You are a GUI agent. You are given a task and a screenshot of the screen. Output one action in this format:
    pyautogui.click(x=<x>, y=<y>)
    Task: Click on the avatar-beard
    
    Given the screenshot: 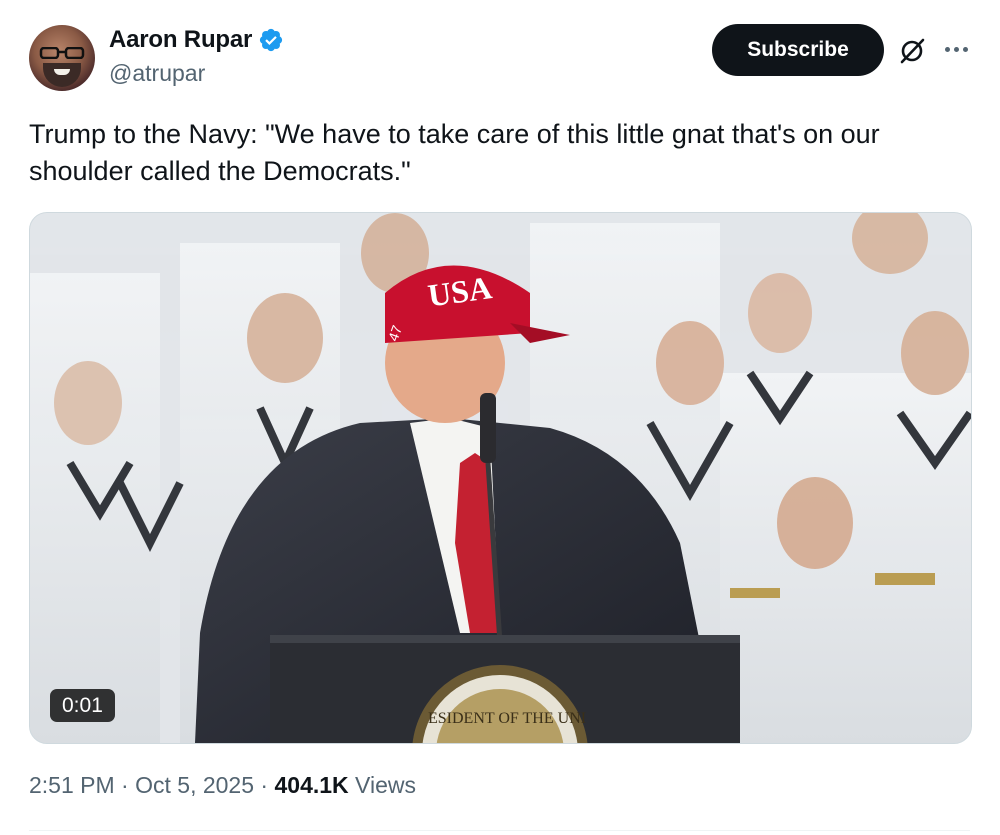 What is the action you would take?
    pyautogui.click(x=62, y=75)
    